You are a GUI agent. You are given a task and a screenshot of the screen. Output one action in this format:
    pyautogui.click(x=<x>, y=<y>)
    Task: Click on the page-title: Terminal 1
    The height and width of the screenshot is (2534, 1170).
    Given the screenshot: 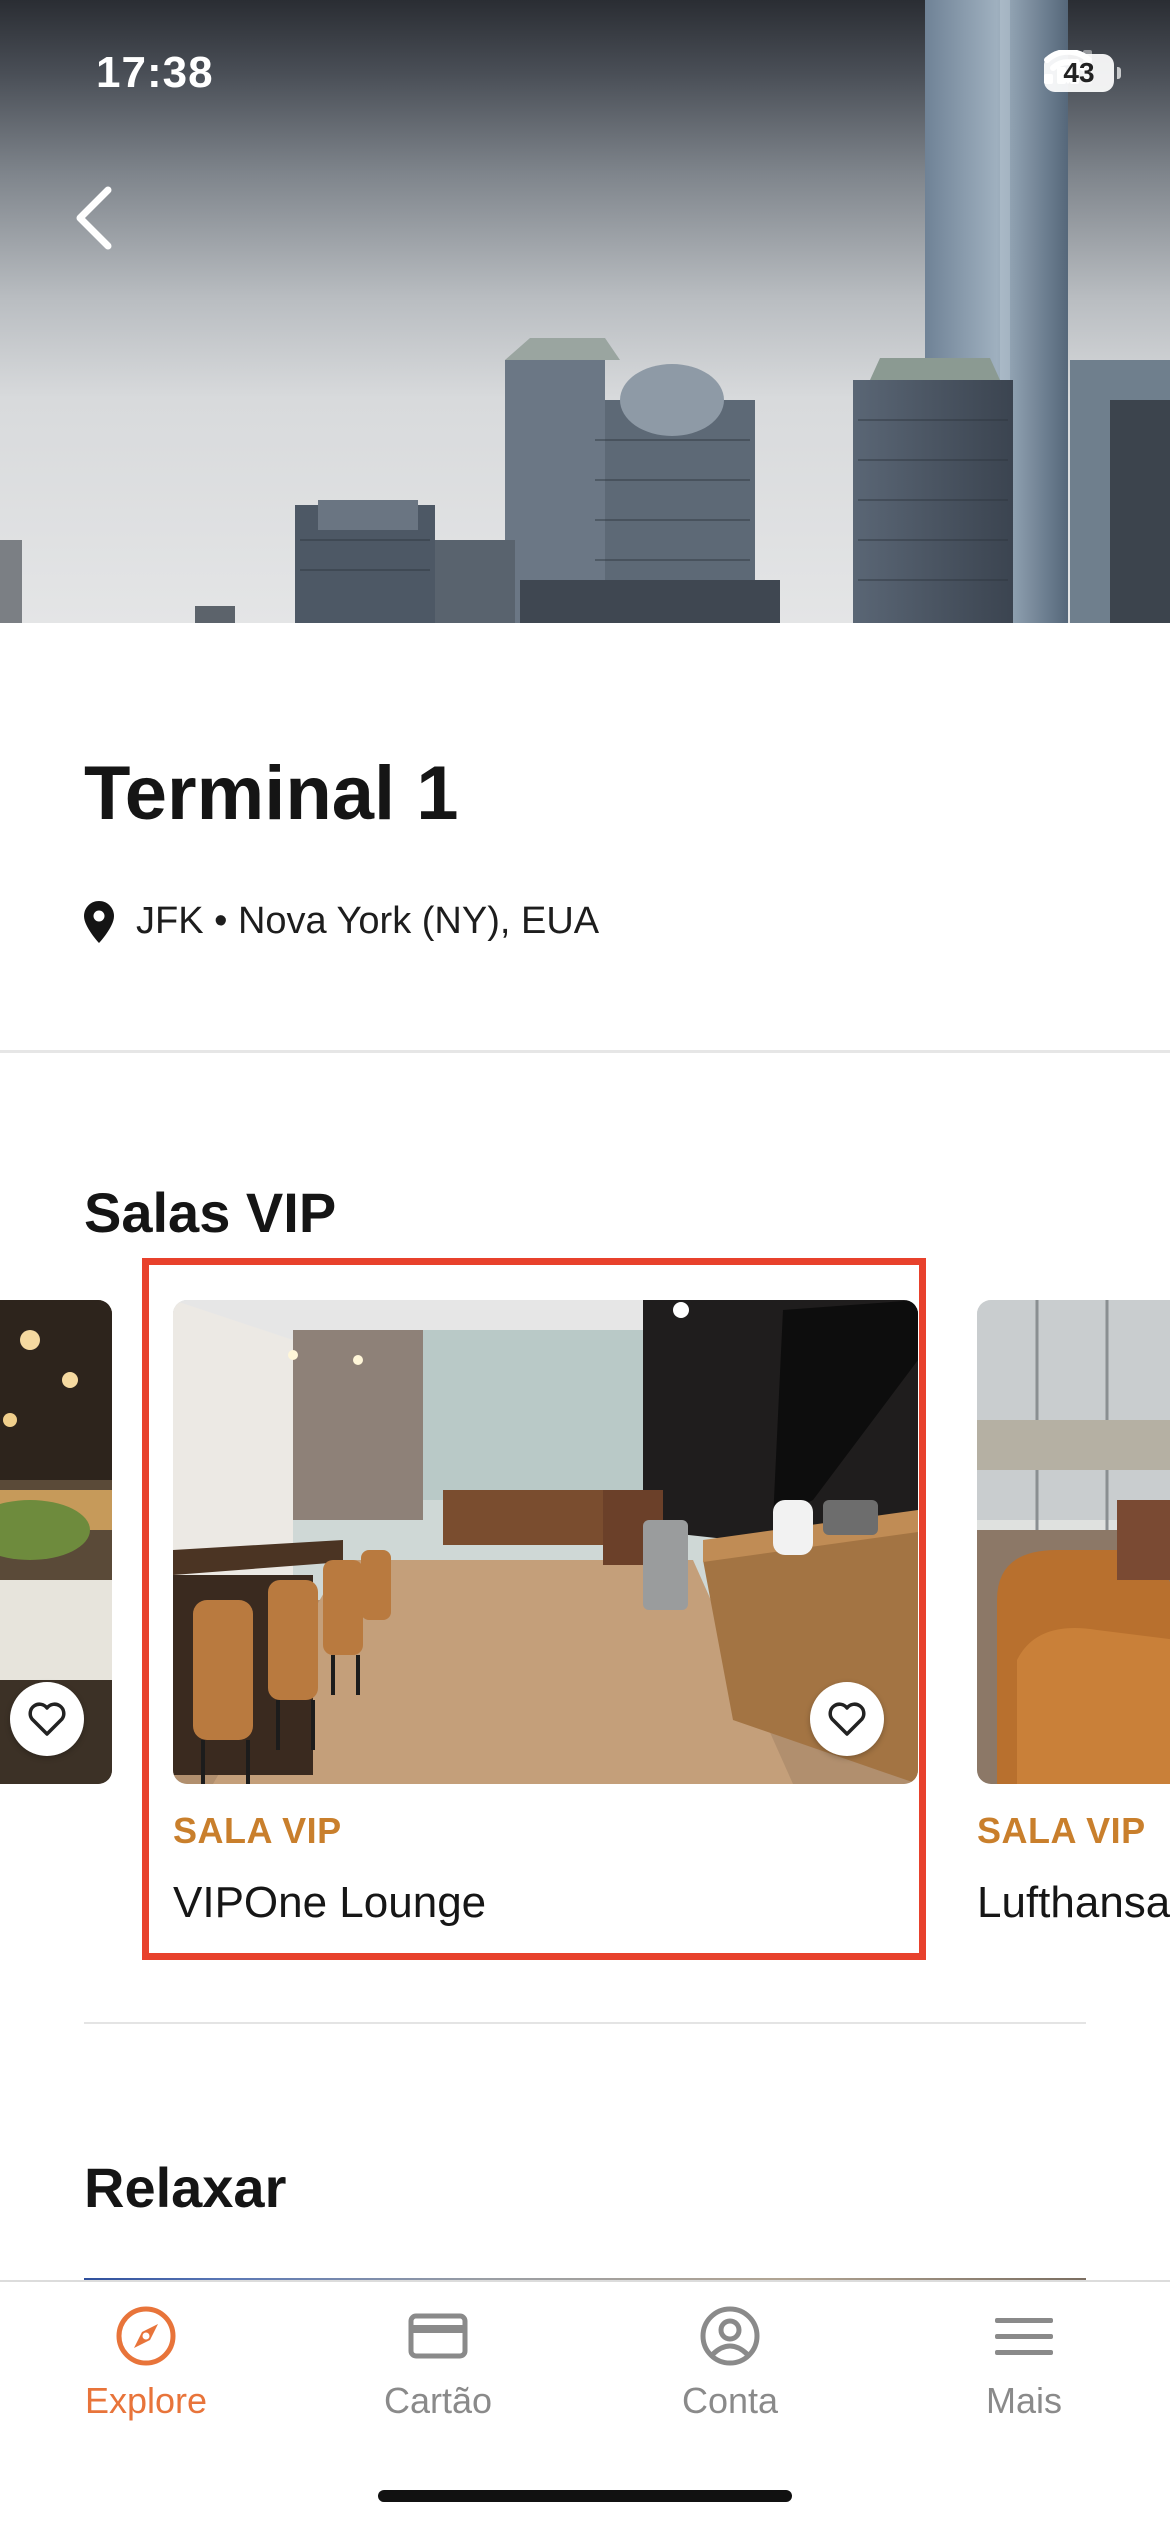 What is the action you would take?
    pyautogui.click(x=271, y=793)
    